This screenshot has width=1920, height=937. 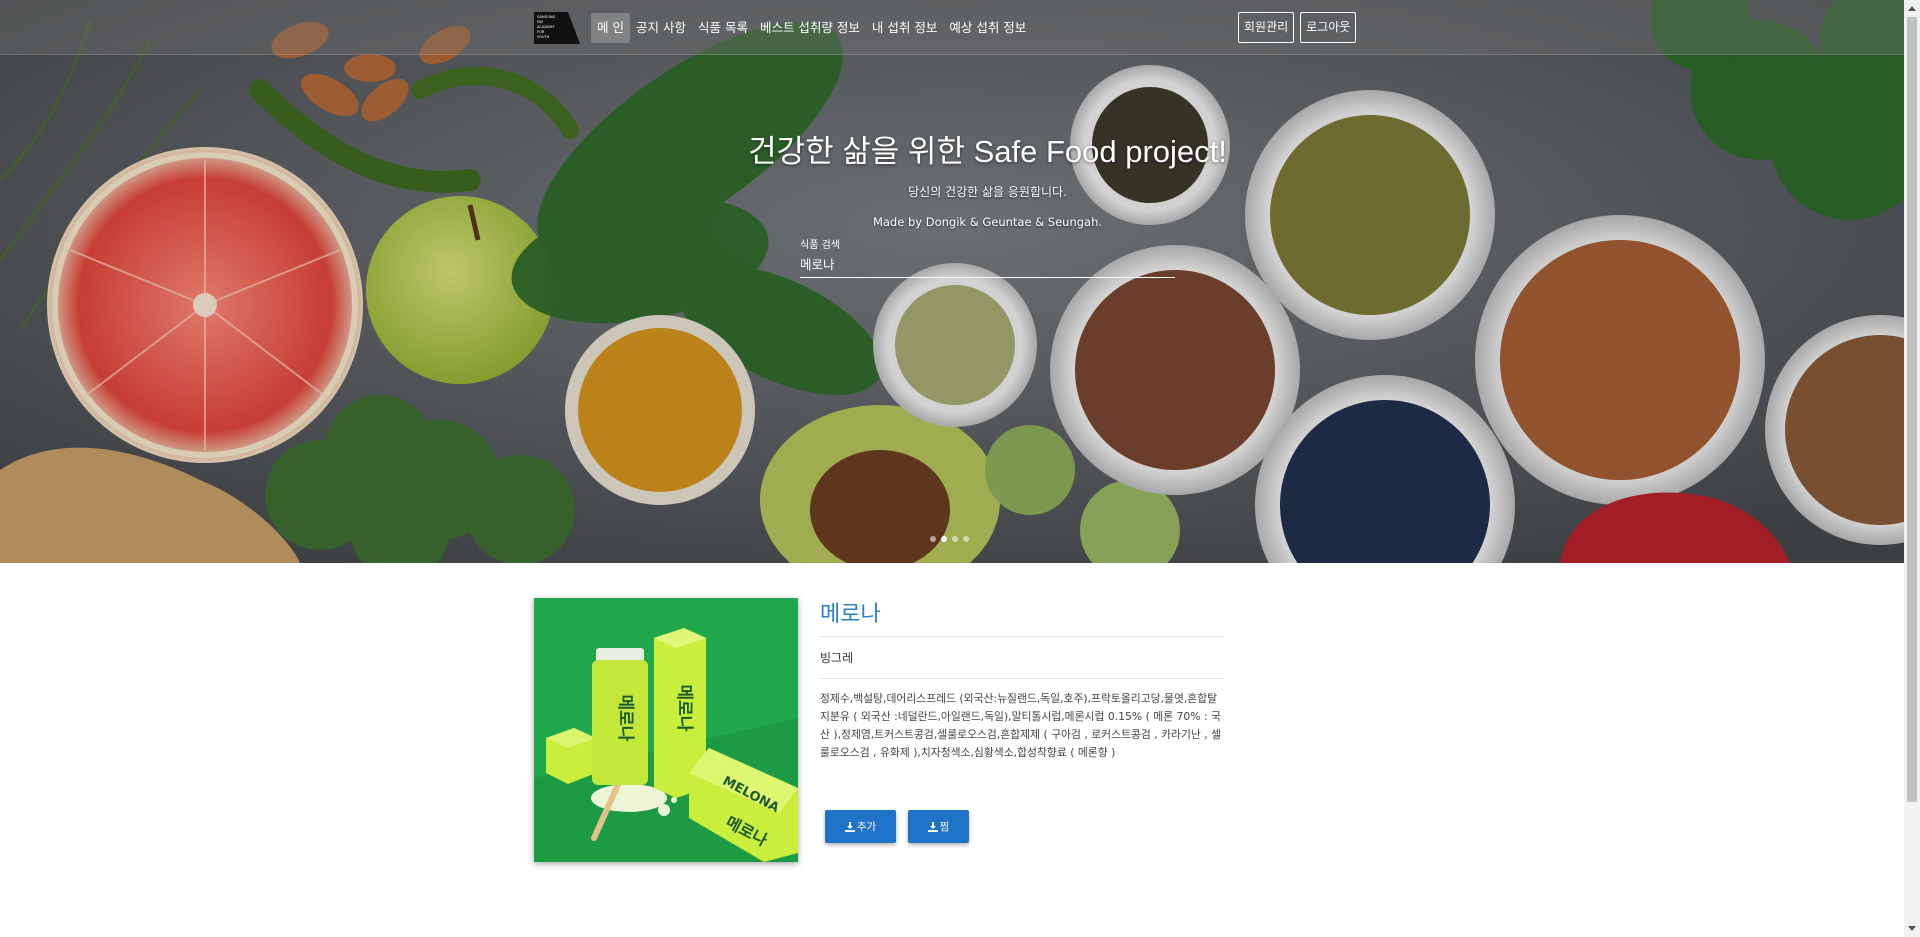 What do you see at coordinates (666, 730) in the screenshot?
I see `product-image: 메로나 메로나 MELONA 메로나` at bounding box center [666, 730].